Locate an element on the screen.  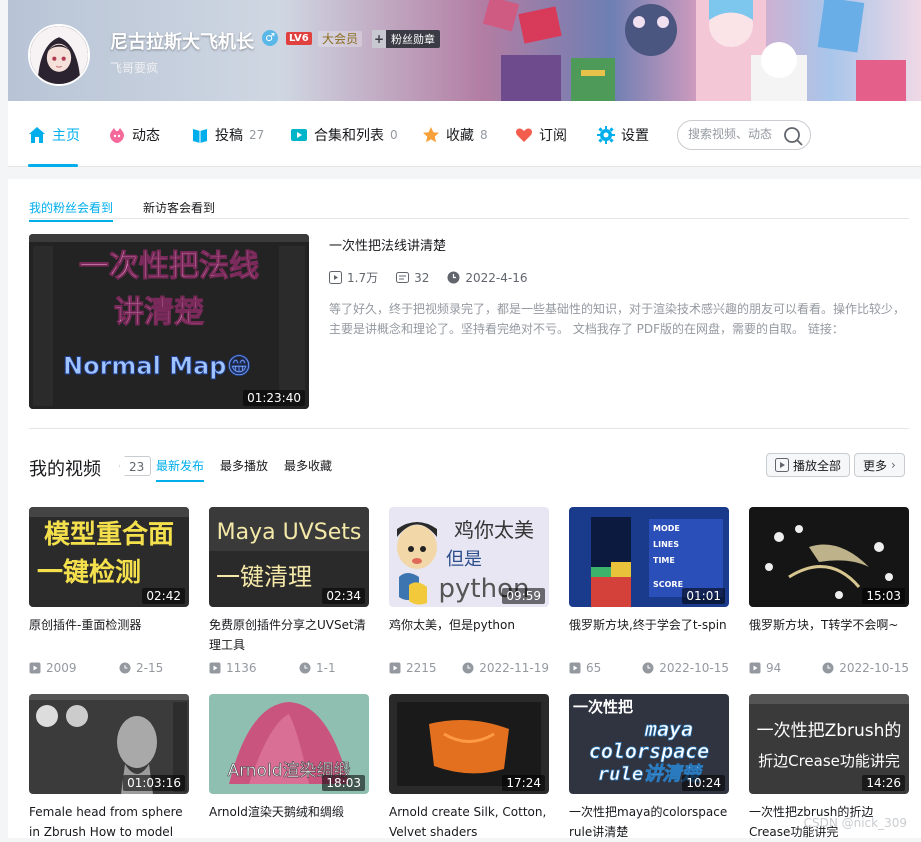
tab-favorites: 收藏 8 is located at coordinates (455, 135).